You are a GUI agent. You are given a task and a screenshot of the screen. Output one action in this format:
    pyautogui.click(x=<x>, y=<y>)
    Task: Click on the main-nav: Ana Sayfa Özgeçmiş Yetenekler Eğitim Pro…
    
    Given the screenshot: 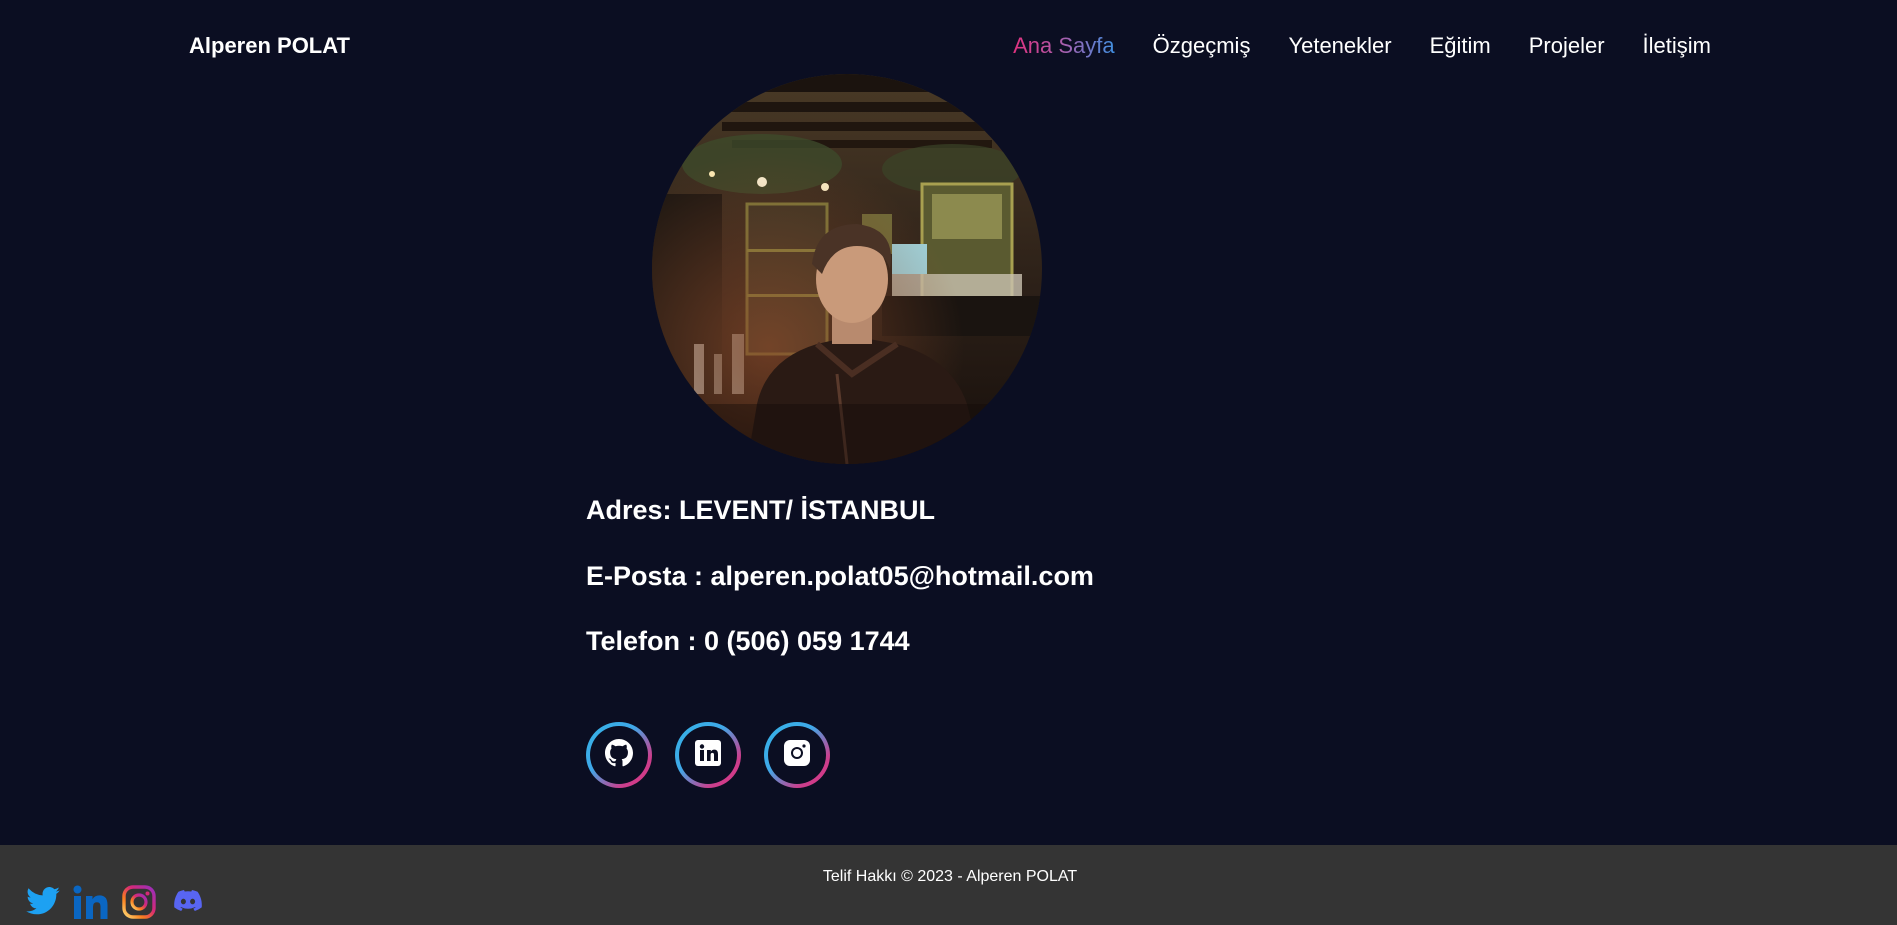 What is the action you would take?
    pyautogui.click(x=1343, y=46)
    